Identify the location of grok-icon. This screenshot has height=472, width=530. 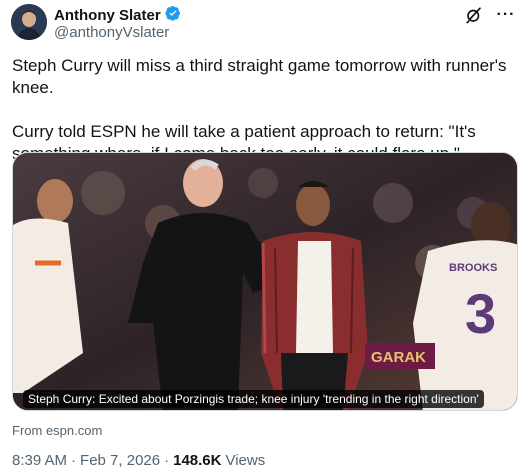
(474, 15).